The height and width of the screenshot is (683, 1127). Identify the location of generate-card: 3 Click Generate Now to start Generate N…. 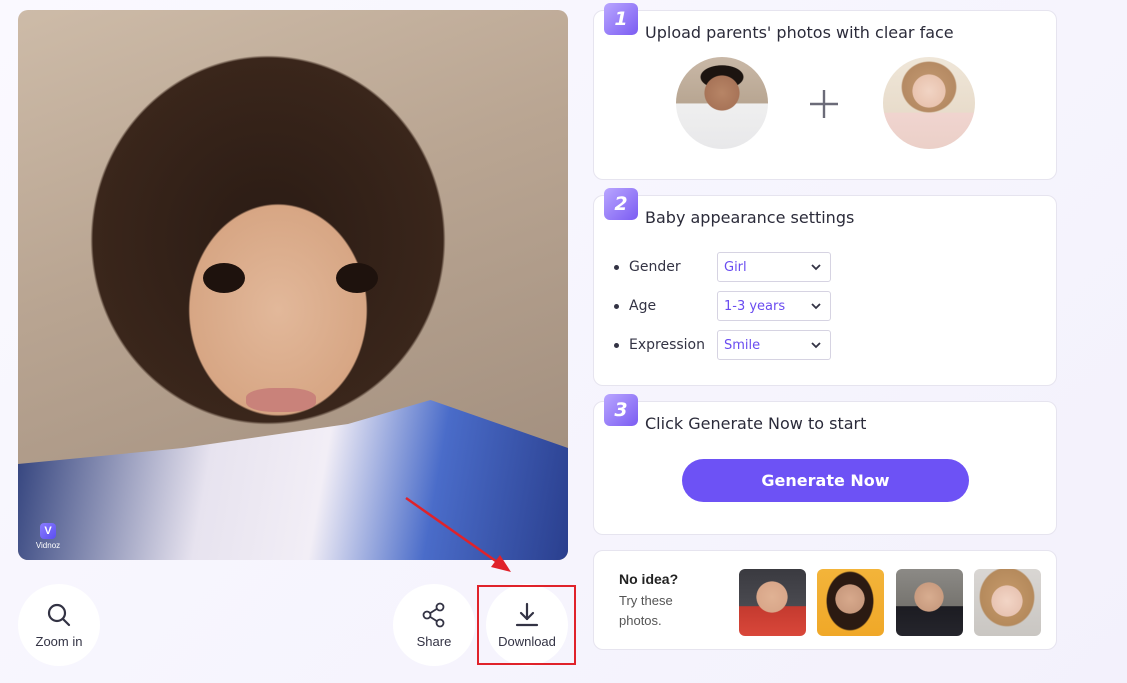
(825, 464).